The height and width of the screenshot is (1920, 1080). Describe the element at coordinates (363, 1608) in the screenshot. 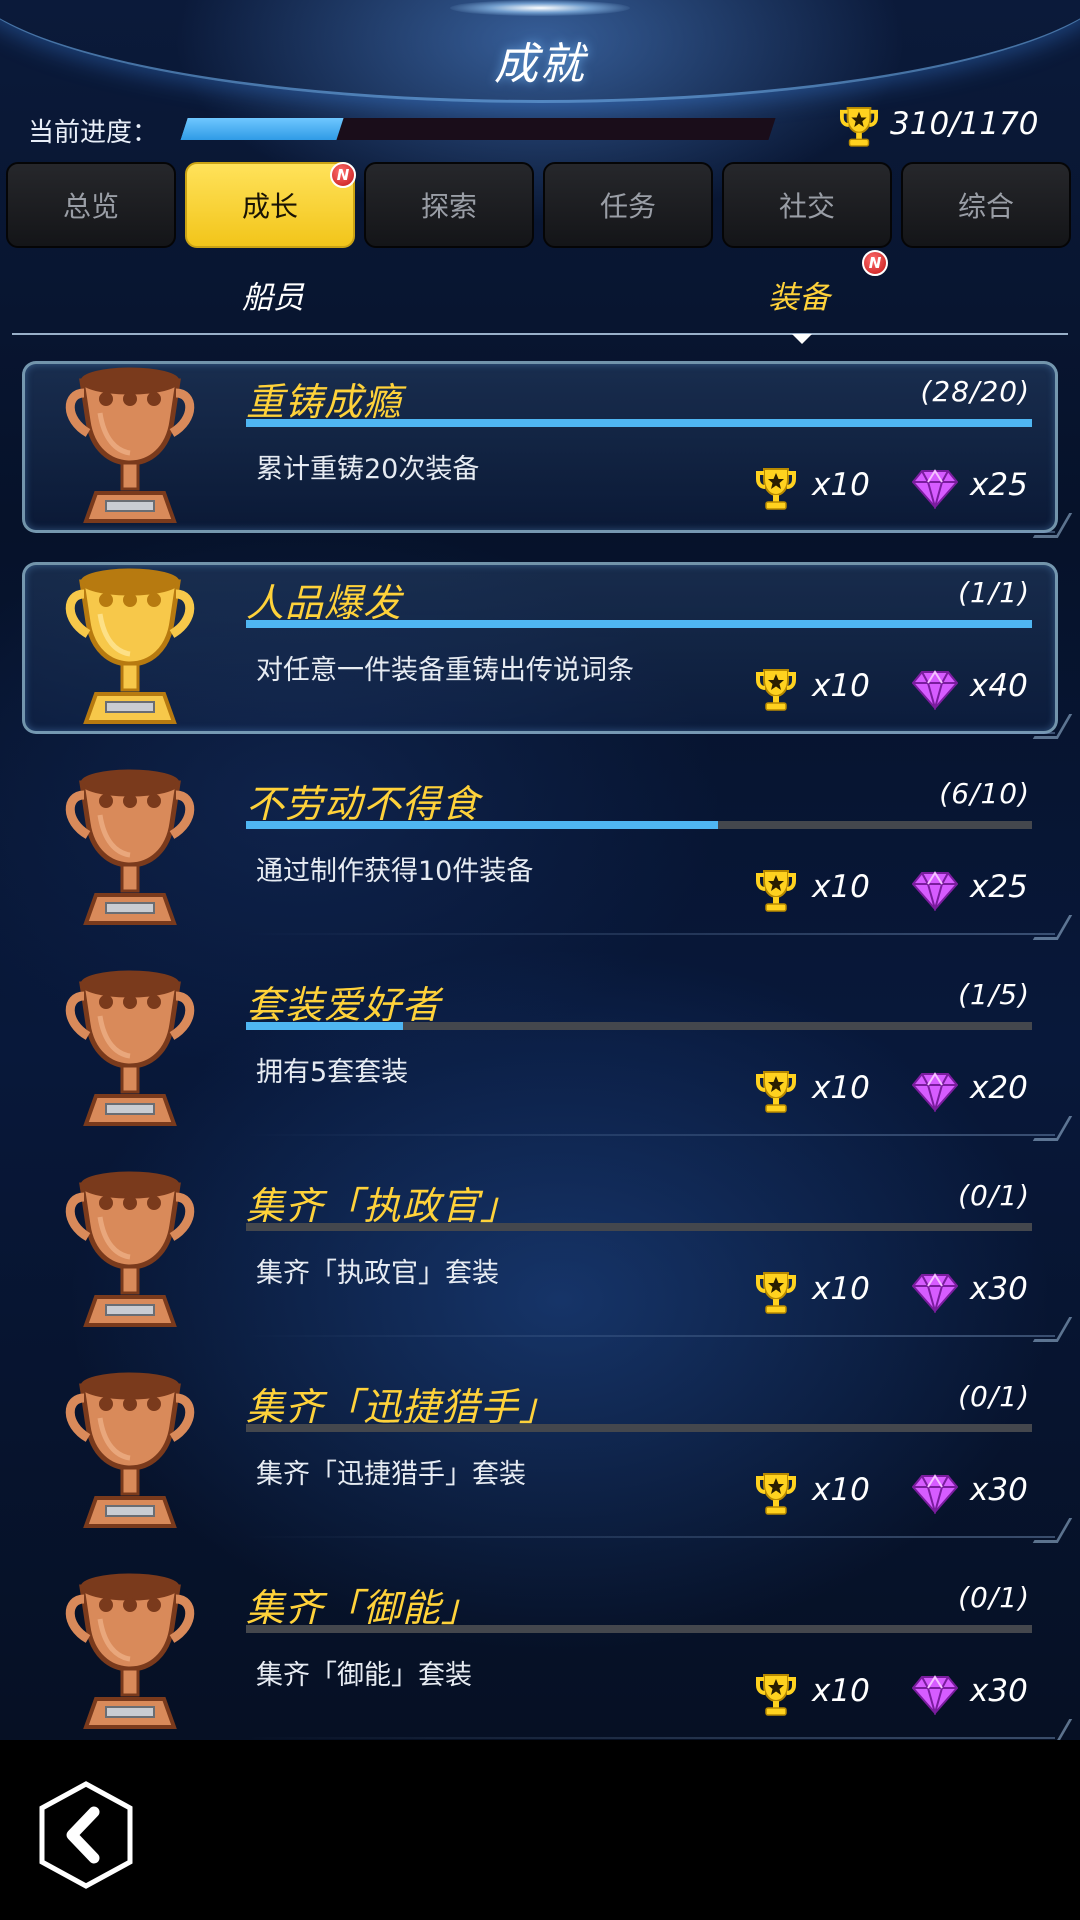

I see `achievement-title: 集齐「御能」` at that location.